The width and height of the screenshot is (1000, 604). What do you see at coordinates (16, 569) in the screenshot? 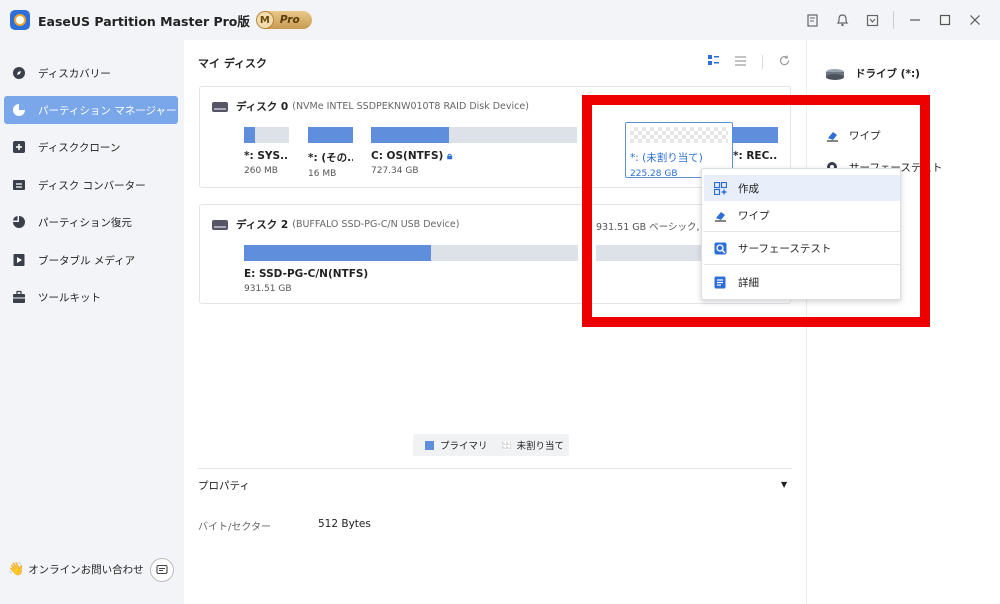
I see `waving-hand-icon: 👋` at bounding box center [16, 569].